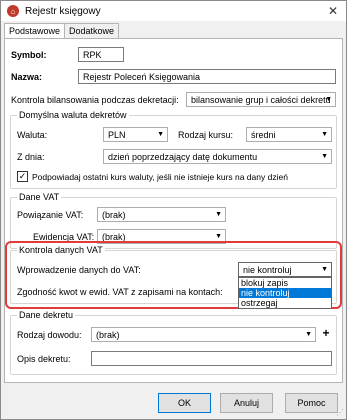 This screenshot has width=347, height=420. I want to click on symbol-field: RPK, so click(101, 54).